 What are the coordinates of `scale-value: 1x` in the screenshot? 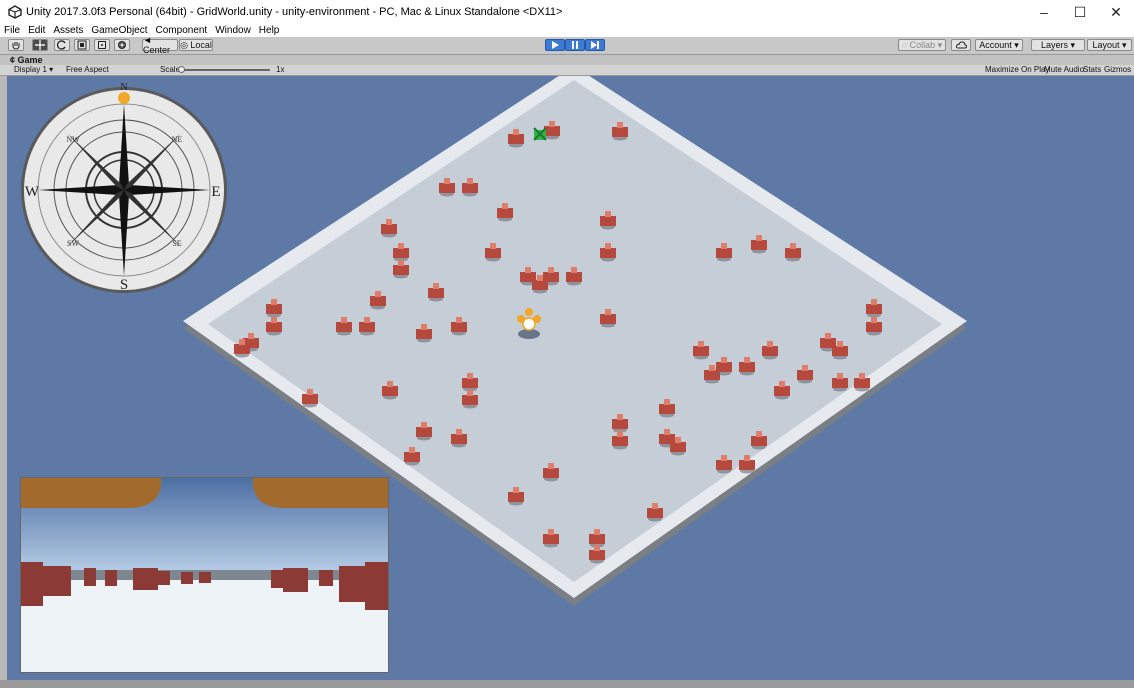 It's located at (280, 69).